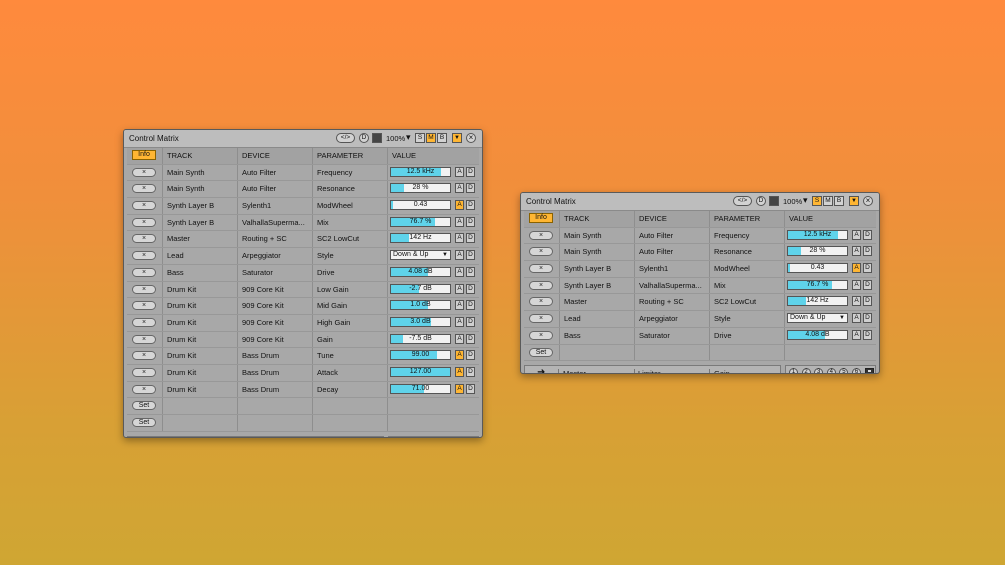 This screenshot has height=565, width=1005. Describe the element at coordinates (420, 355) in the screenshot. I see `value-slider: 99.00` at that location.